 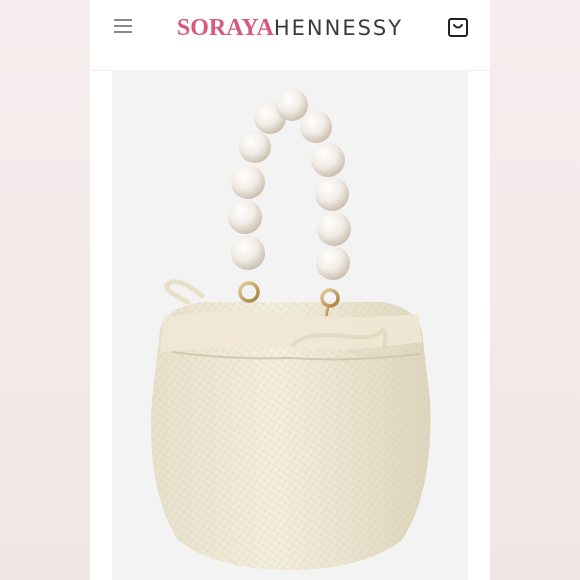 I want to click on shopping-bag-icon, so click(x=458, y=27).